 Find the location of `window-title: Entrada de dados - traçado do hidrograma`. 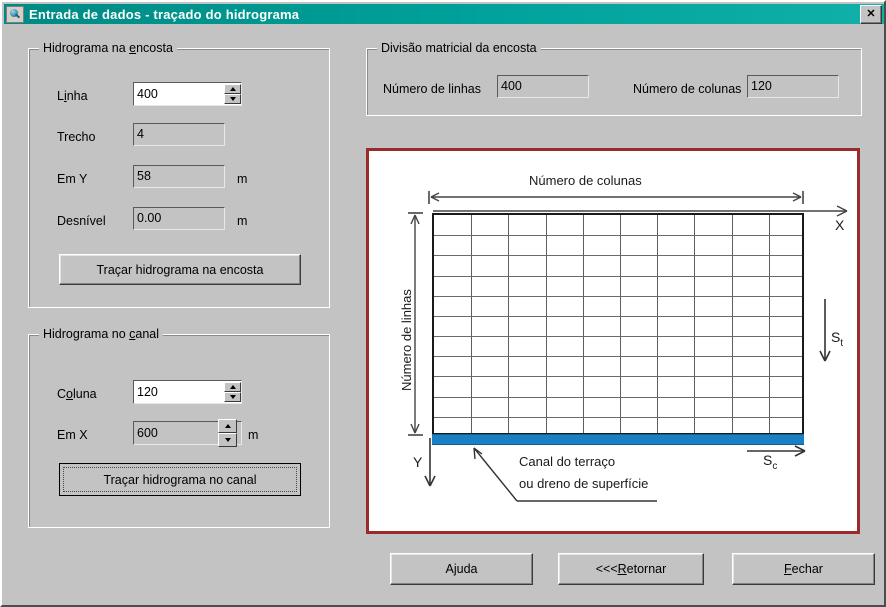

window-title: Entrada de dados - traçado do hidrograma is located at coordinates (164, 14).